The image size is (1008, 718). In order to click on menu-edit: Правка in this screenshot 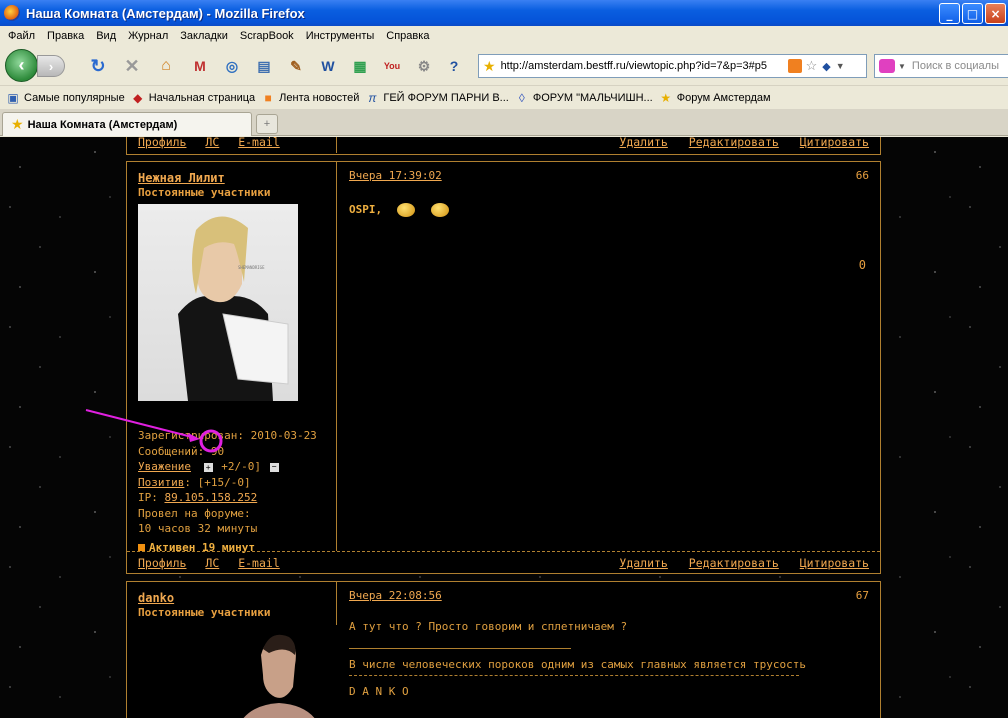, I will do `click(65, 36)`.